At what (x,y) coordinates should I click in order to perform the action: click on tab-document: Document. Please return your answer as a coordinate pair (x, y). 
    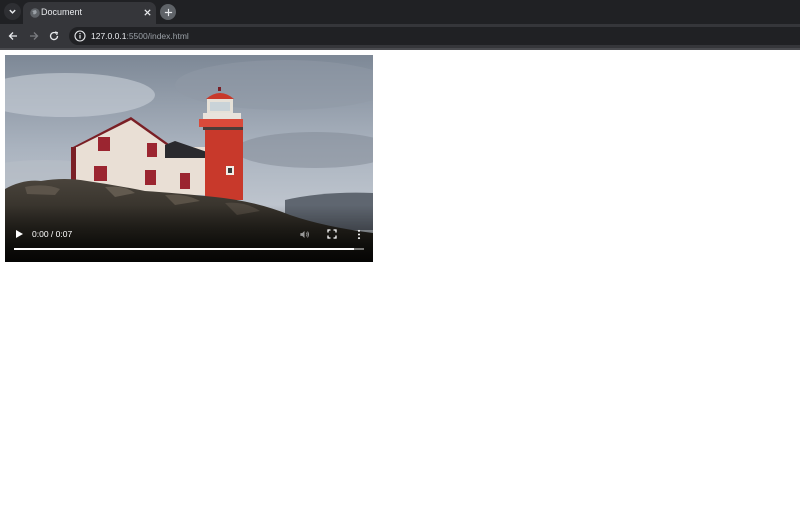
    Looking at the image, I should click on (89, 13).